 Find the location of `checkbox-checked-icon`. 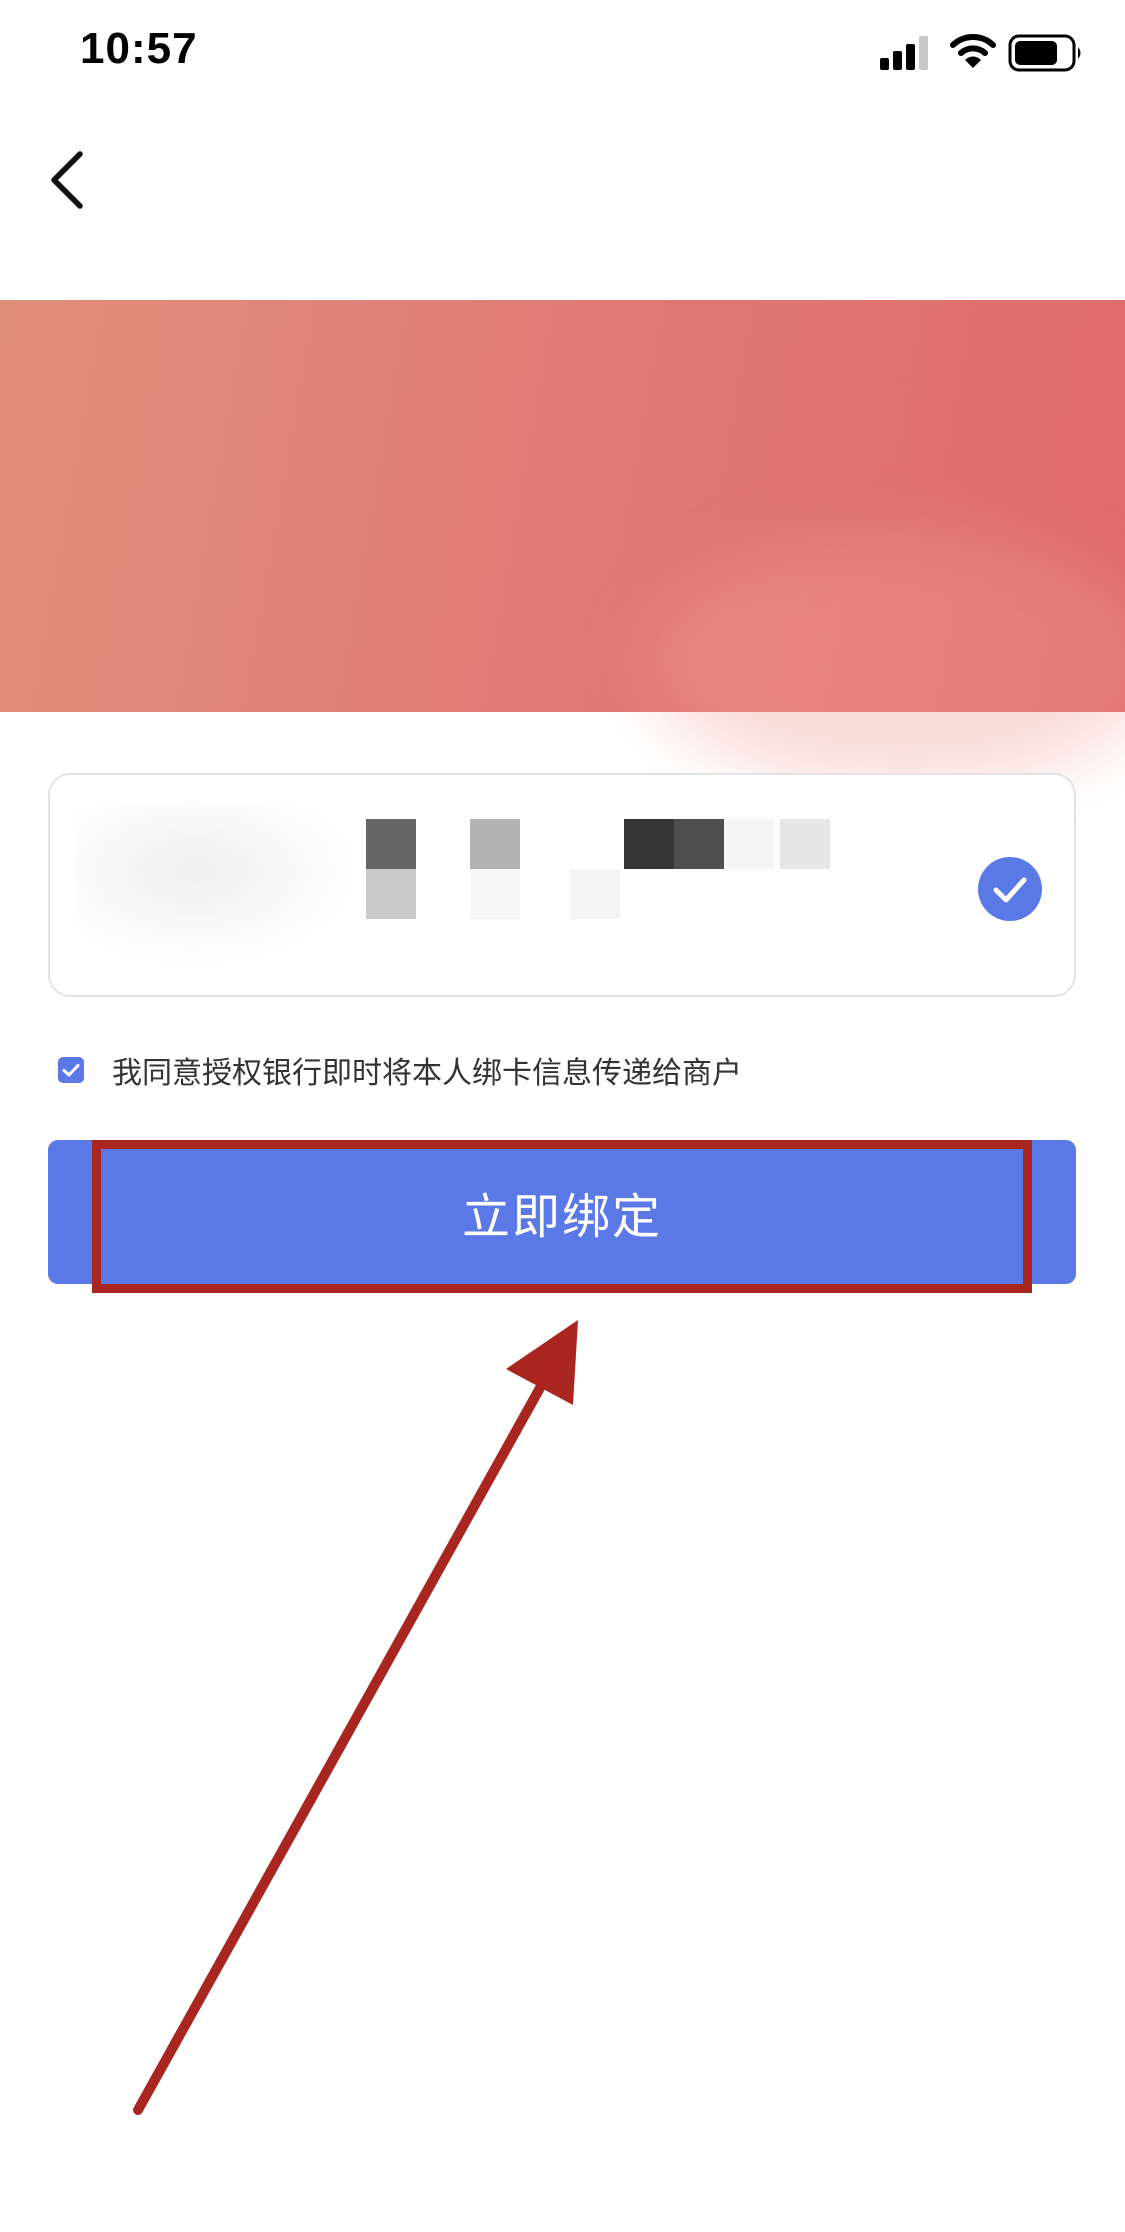

checkbox-checked-icon is located at coordinates (71, 1070).